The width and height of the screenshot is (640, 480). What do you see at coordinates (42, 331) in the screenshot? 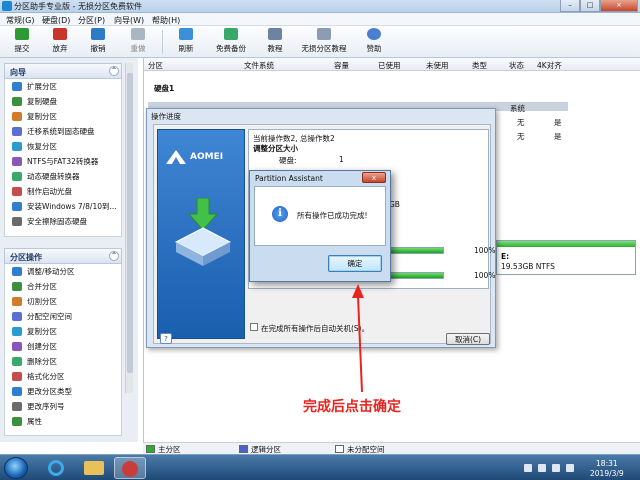
I see `partition_panel-item-label: 复制分区` at bounding box center [42, 331].